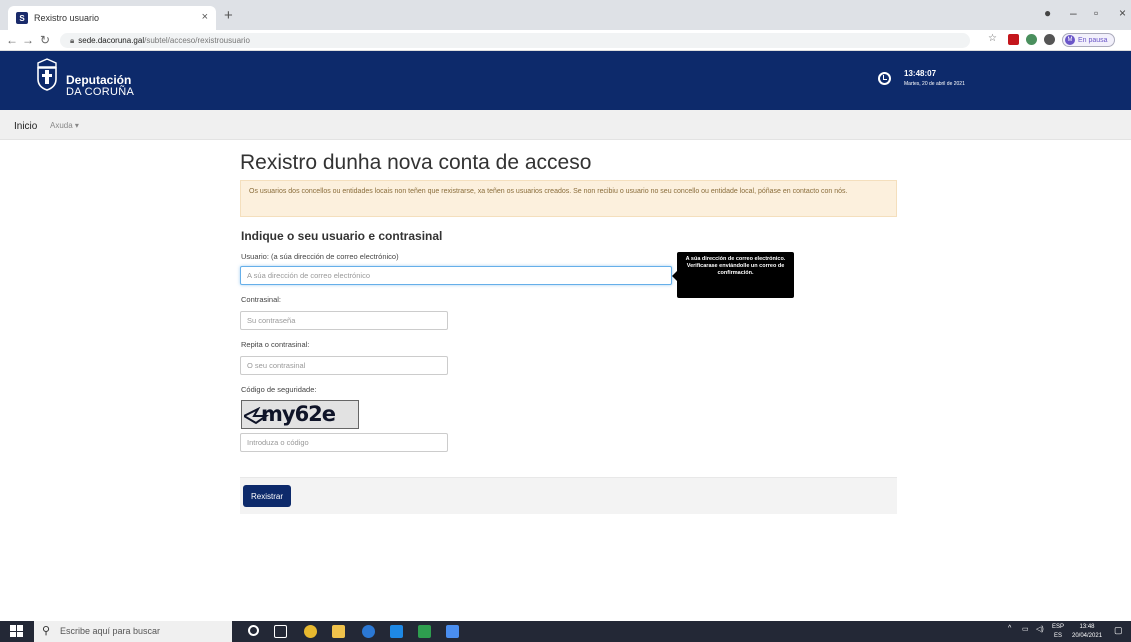 The height and width of the screenshot is (642, 1131). What do you see at coordinates (47, 74) in the screenshot?
I see `deputacion-logo-icon` at bounding box center [47, 74].